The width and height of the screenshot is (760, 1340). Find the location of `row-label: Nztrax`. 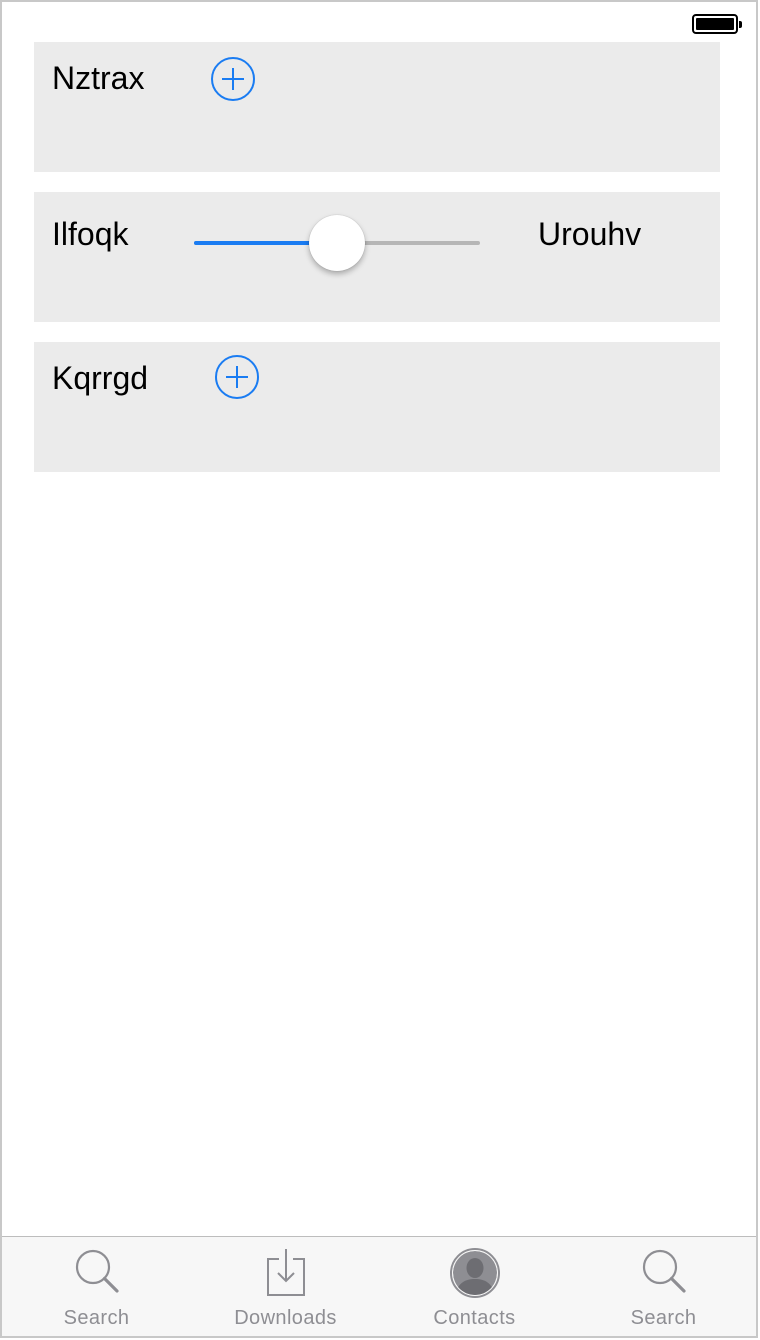

row-label: Nztrax is located at coordinates (98, 78).